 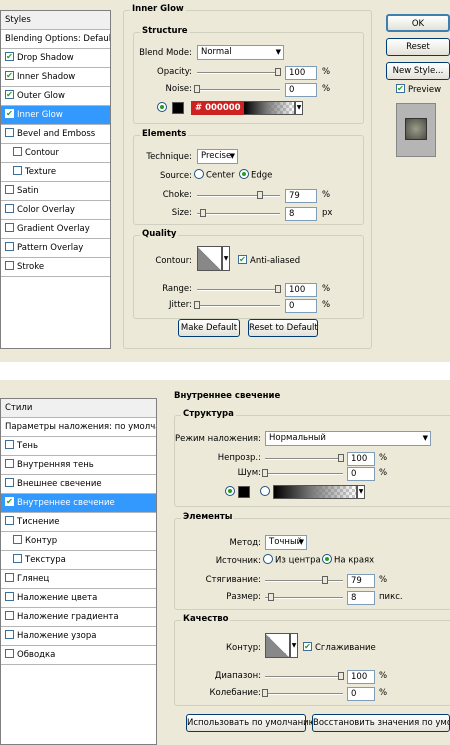 I want to click on style-item: Контур, so click(x=78, y=541).